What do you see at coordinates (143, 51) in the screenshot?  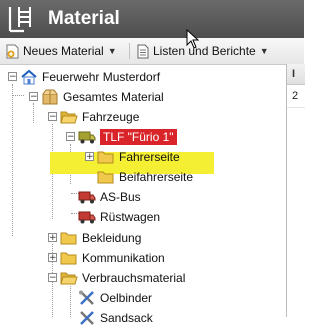 I see `document-list-icon` at bounding box center [143, 51].